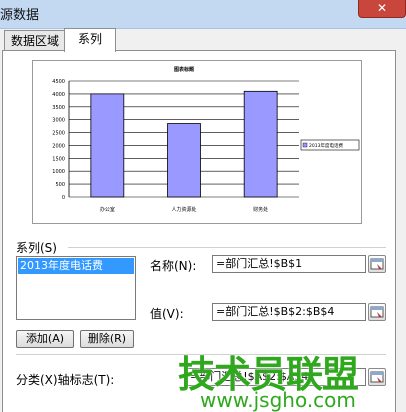  What do you see at coordinates (107, 209) in the screenshot?
I see `x-tick-label: 办公室` at bounding box center [107, 209].